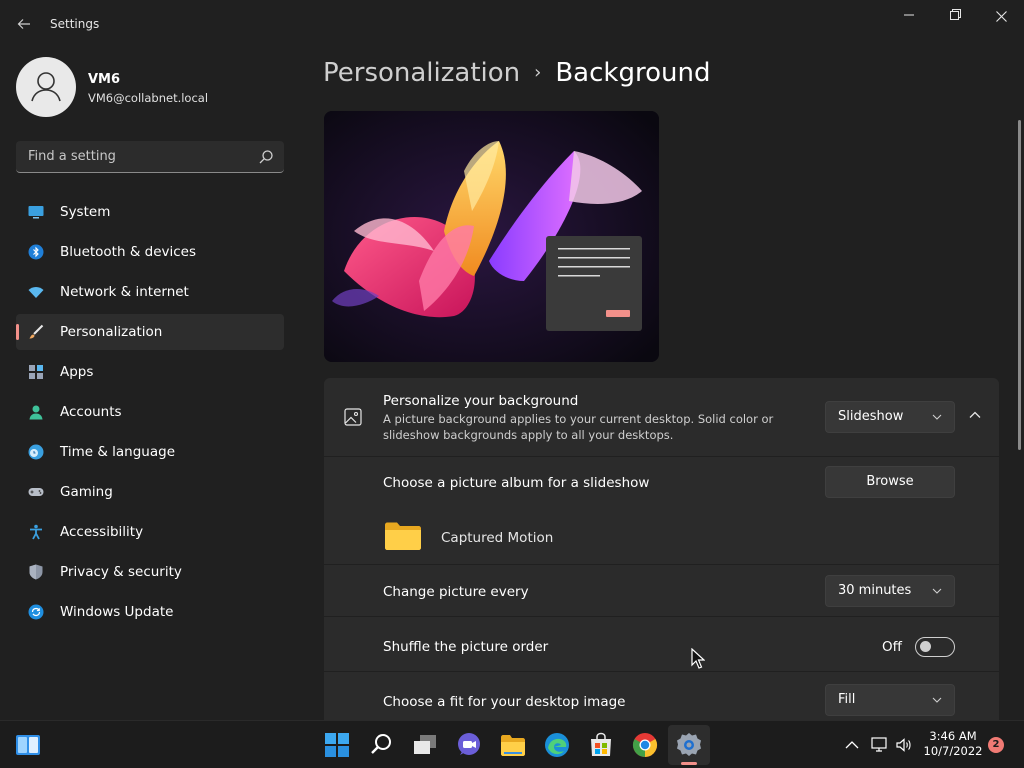 Image resolution: width=1024 pixels, height=768 pixels. What do you see at coordinates (86, 492) in the screenshot?
I see `sidebar-item-label: Gaming` at bounding box center [86, 492].